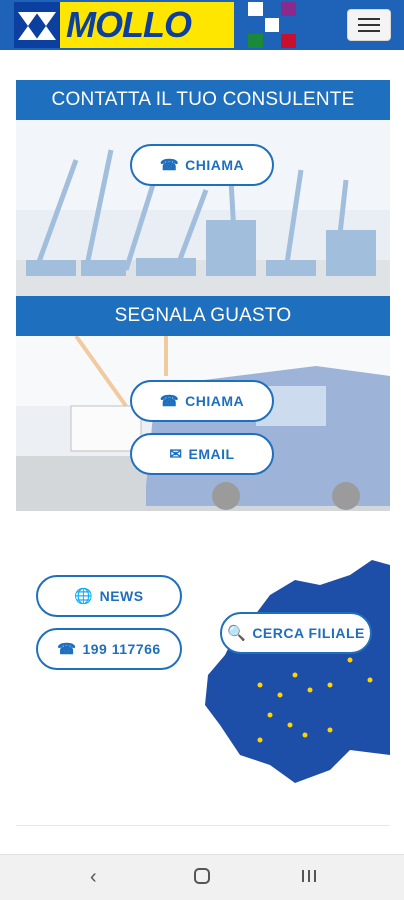 The width and height of the screenshot is (404, 900). I want to click on guasto-title-bar: SEGNALA GUASTO, so click(203, 316).